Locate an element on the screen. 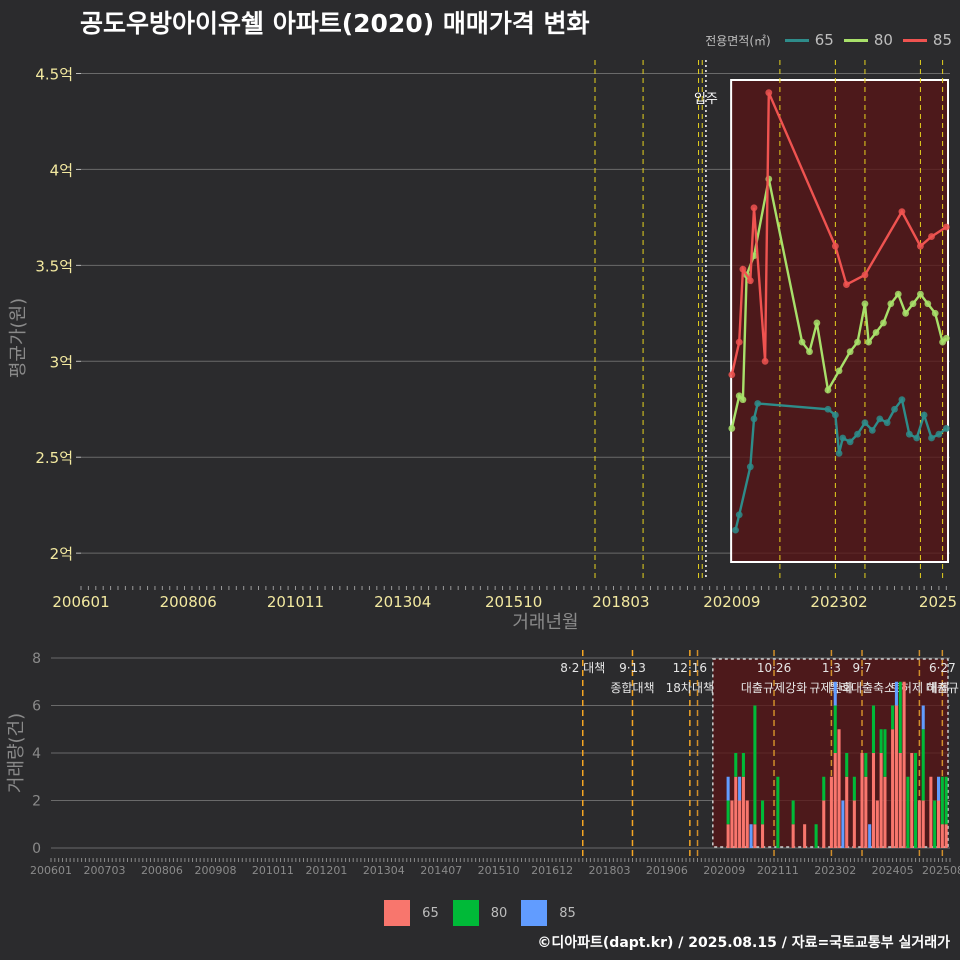 This screenshot has height=960, width=960. policy-label-sub: 특례대출축소 is located at coordinates (862, 688).